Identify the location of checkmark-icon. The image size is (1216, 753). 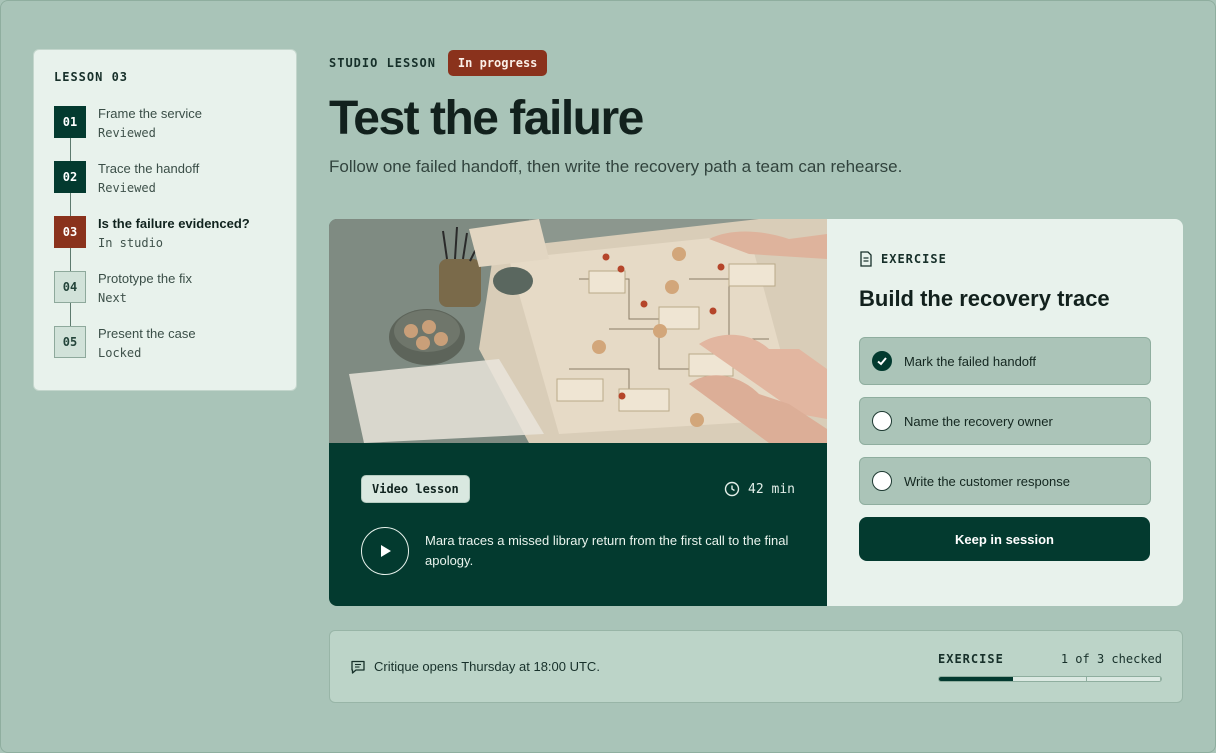
(882, 361).